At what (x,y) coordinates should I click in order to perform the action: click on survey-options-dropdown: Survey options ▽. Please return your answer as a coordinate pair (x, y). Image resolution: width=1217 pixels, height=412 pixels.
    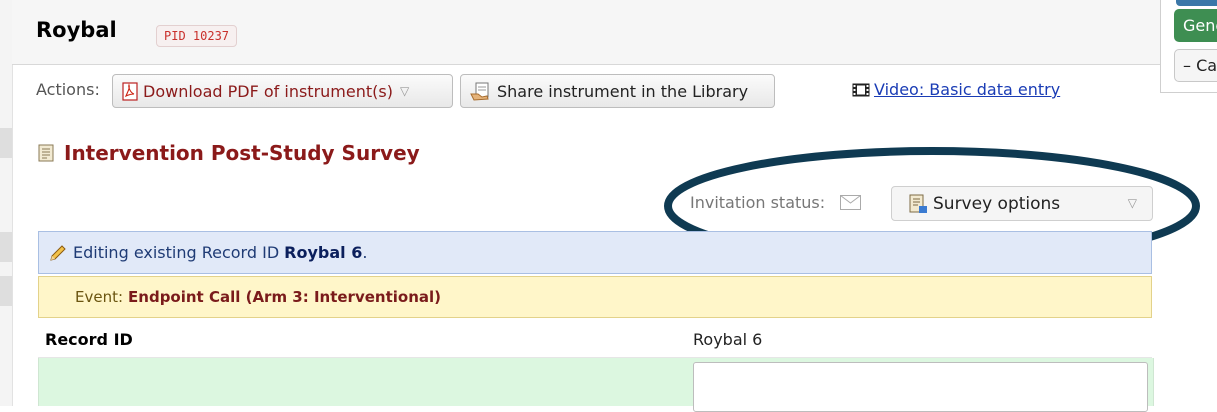
    Looking at the image, I should click on (1022, 203).